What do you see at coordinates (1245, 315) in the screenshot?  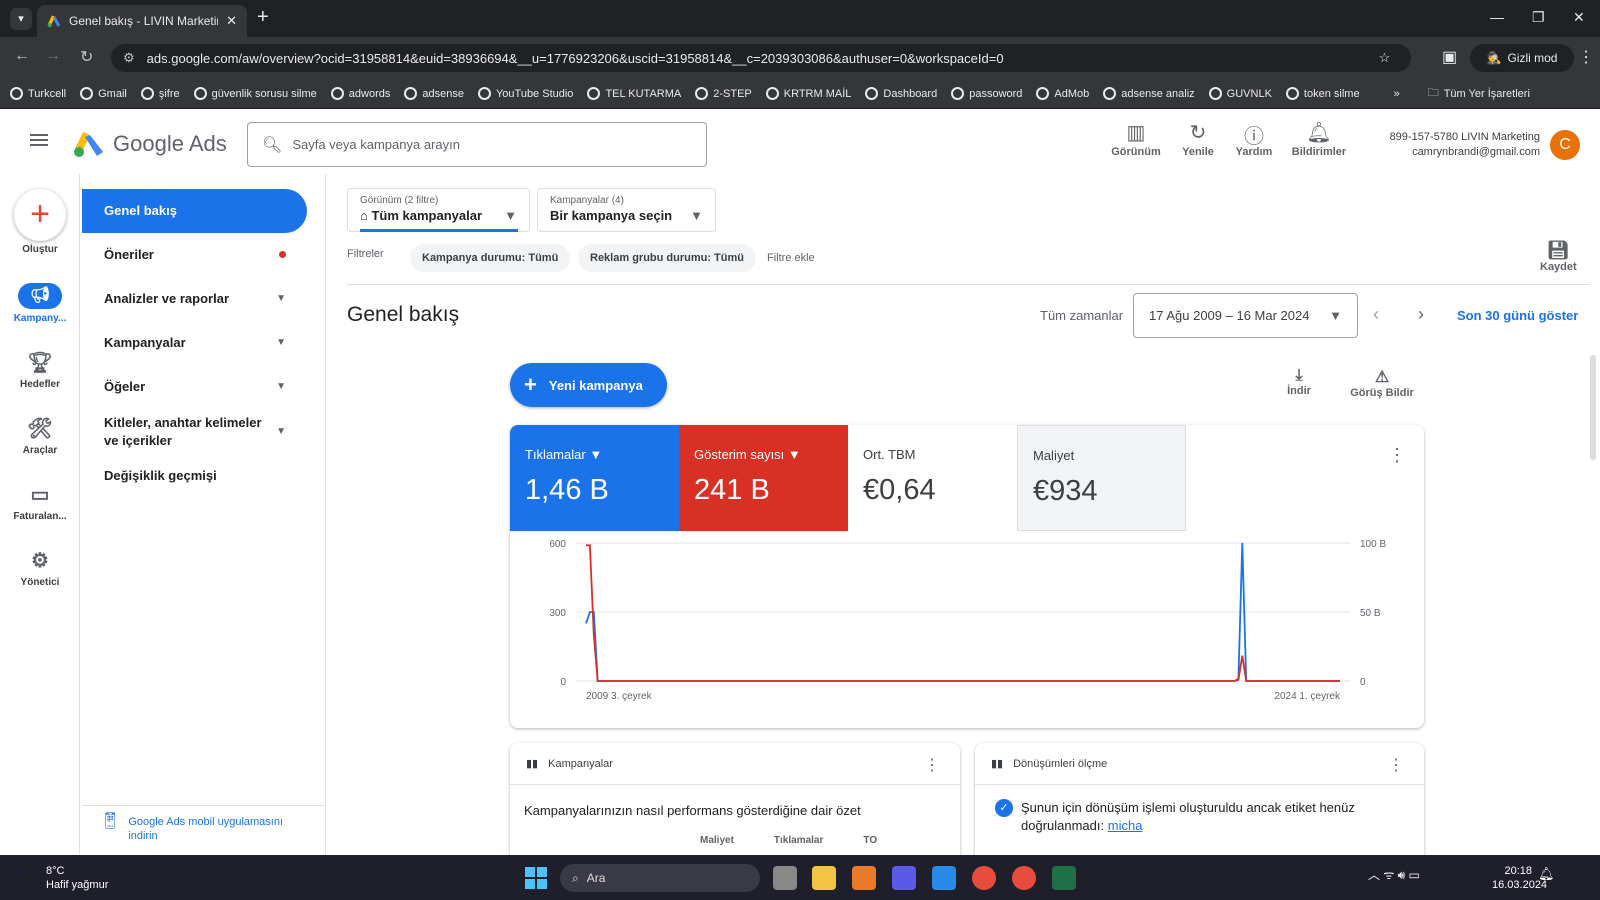 I see `date-range-picker: 17 Ağu 2009 – 16 Mar 2024 ▼` at bounding box center [1245, 315].